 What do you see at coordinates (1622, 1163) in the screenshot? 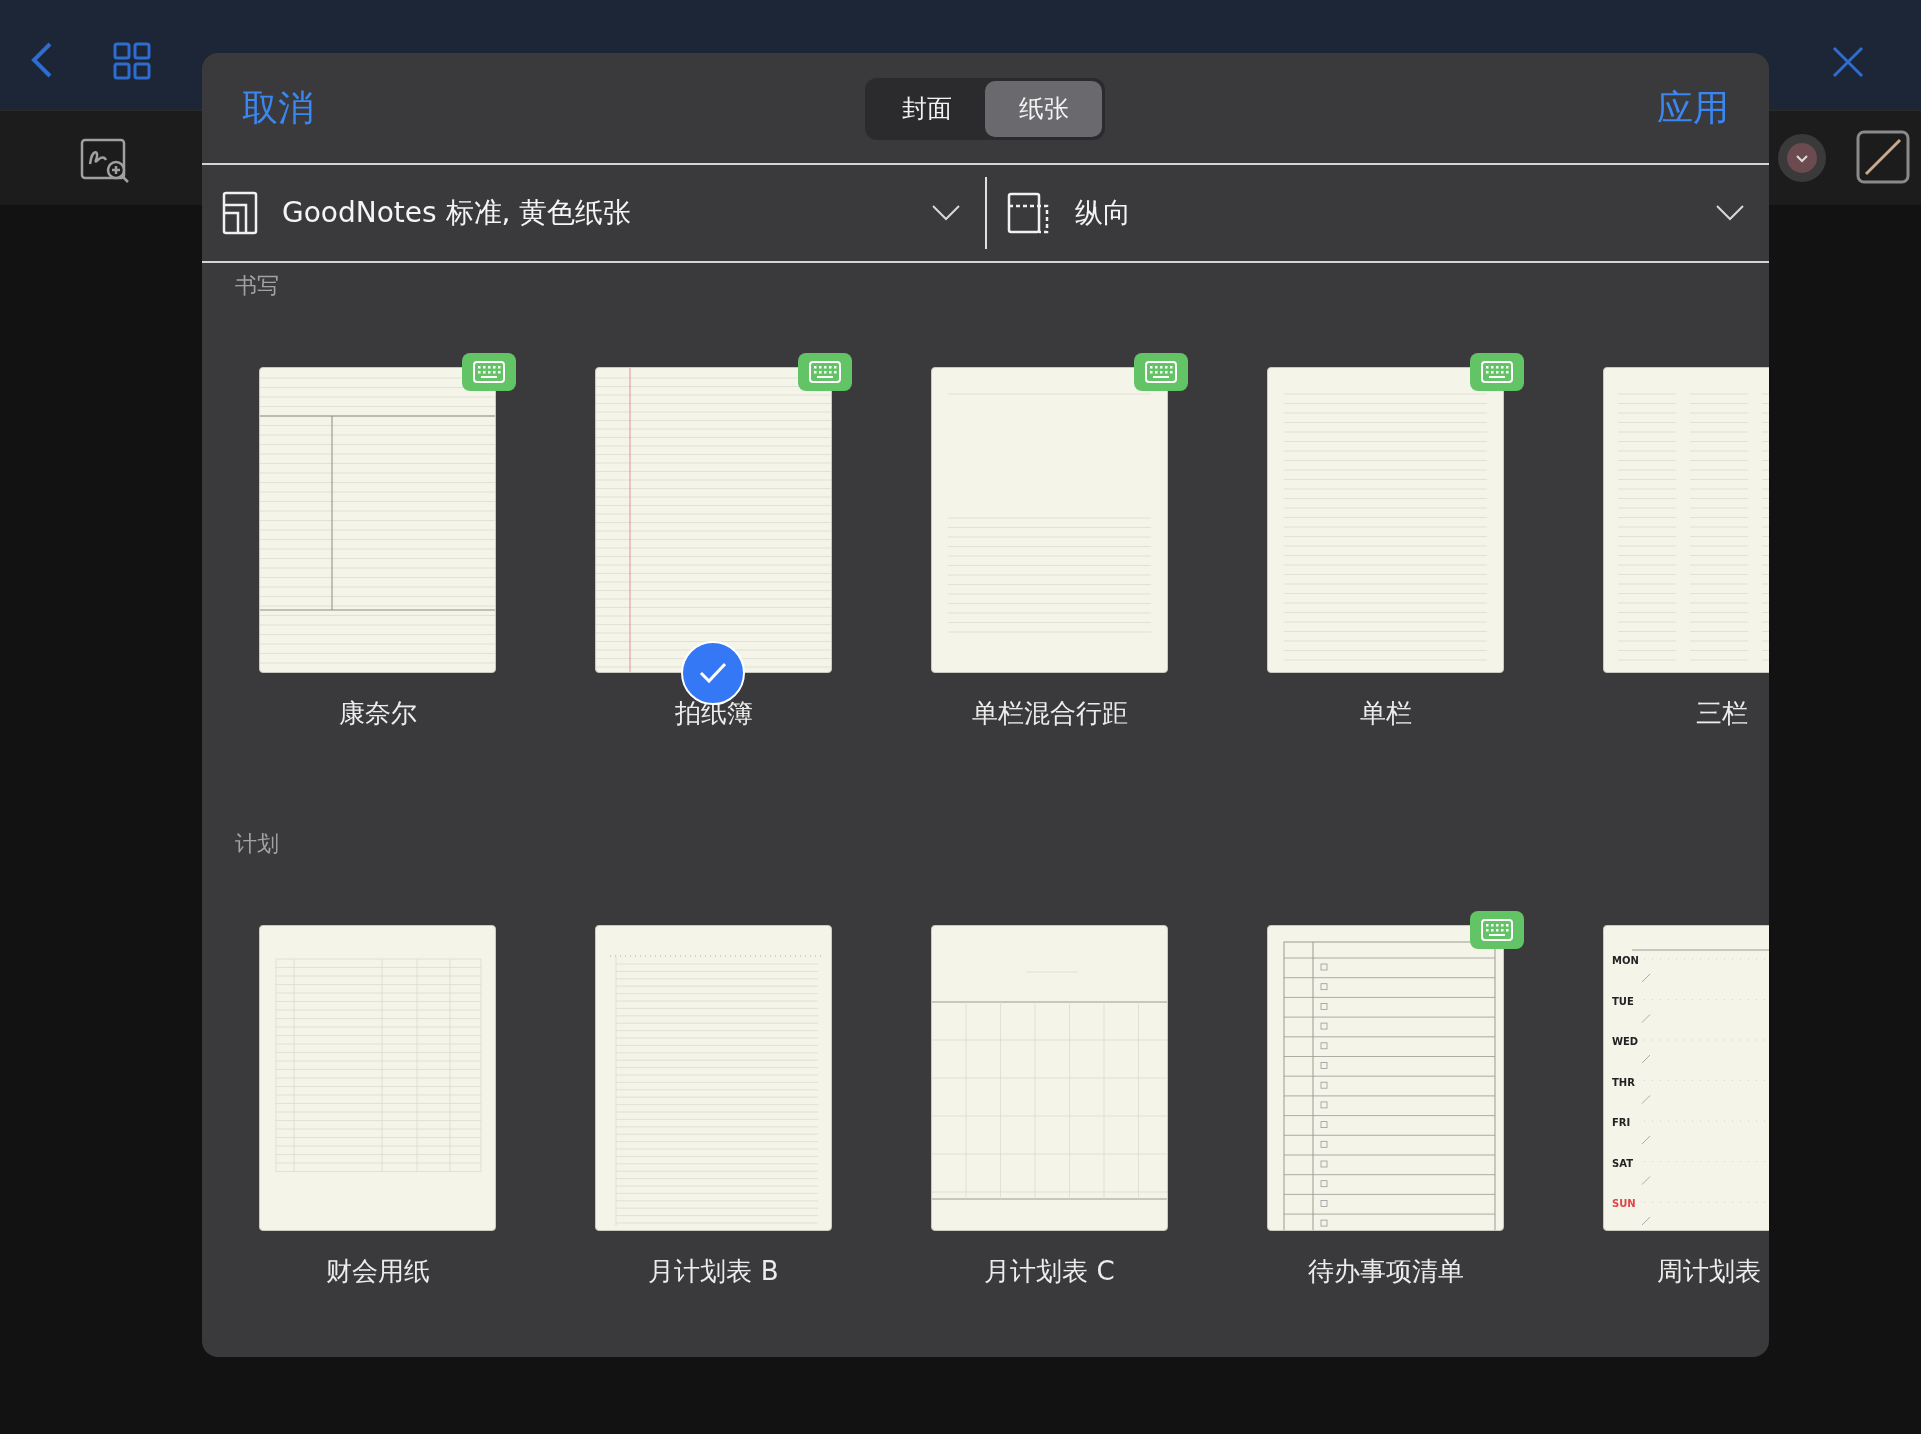
I see `weekday-label: SAT` at bounding box center [1622, 1163].